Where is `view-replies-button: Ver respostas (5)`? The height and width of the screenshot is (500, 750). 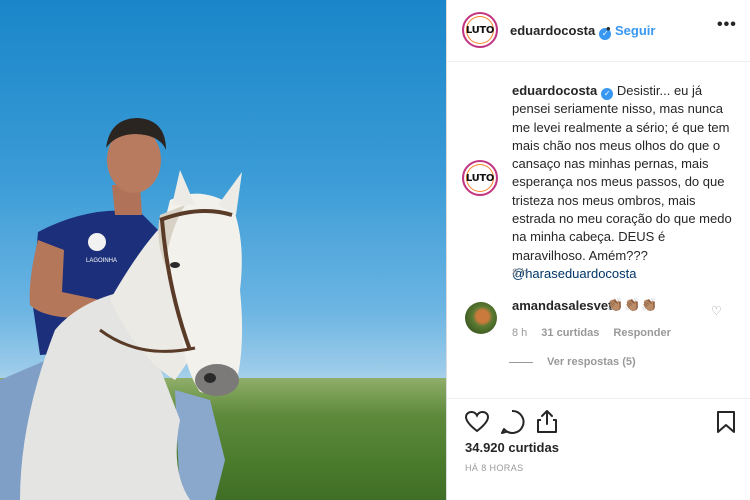
view-replies-button: Ver respostas (5) is located at coordinates (572, 362).